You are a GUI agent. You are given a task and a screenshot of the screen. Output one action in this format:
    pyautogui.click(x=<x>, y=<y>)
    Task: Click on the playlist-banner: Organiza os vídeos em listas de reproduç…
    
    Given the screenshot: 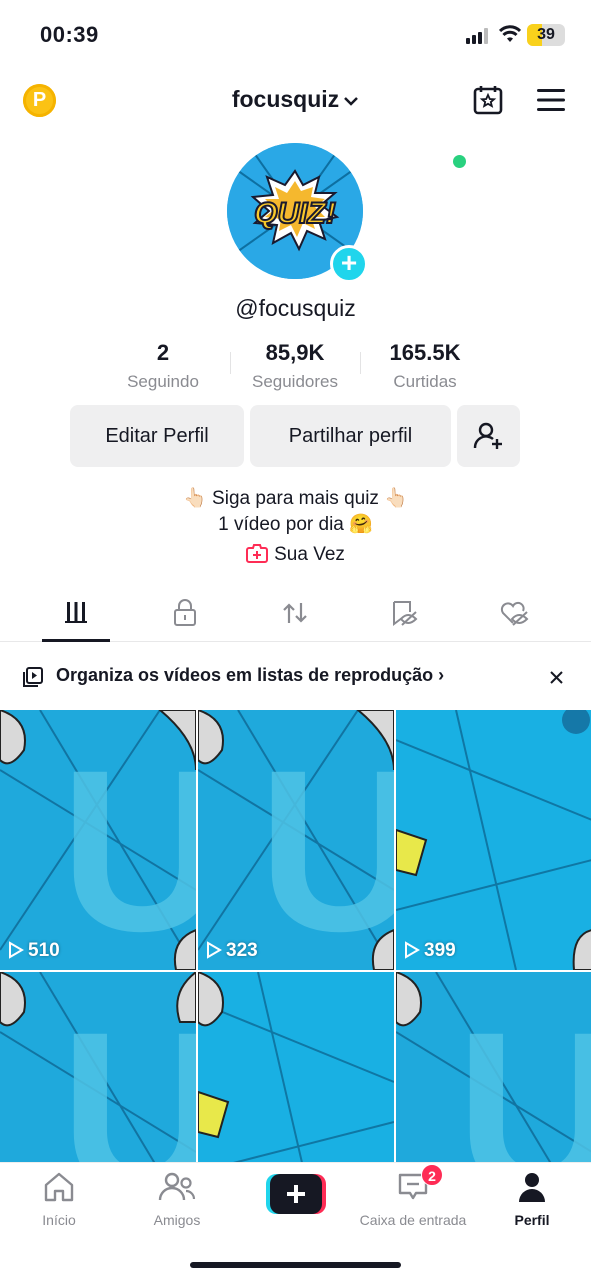 What is the action you would take?
    pyautogui.click(x=295, y=677)
    